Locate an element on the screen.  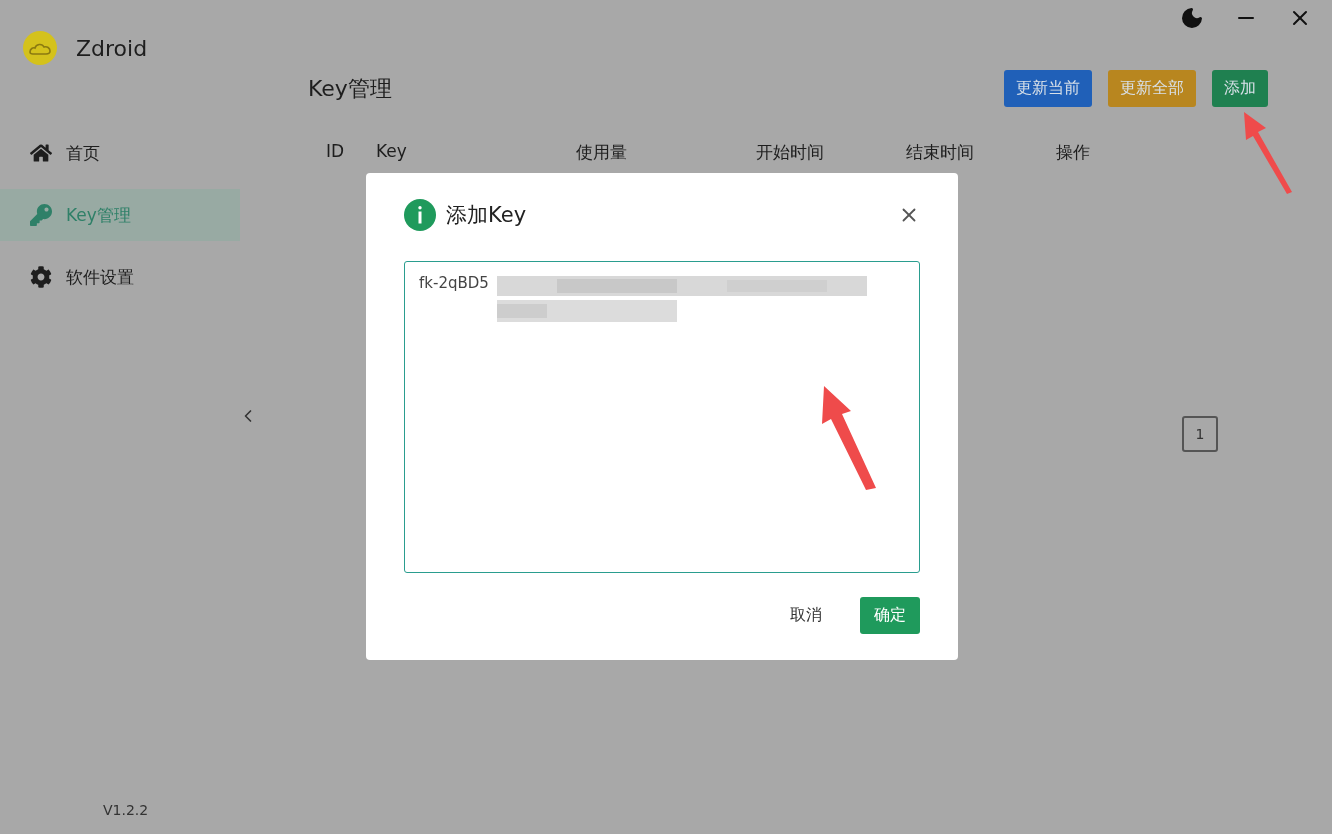
sidebar-item: 首页 is located at coordinates (120, 153).